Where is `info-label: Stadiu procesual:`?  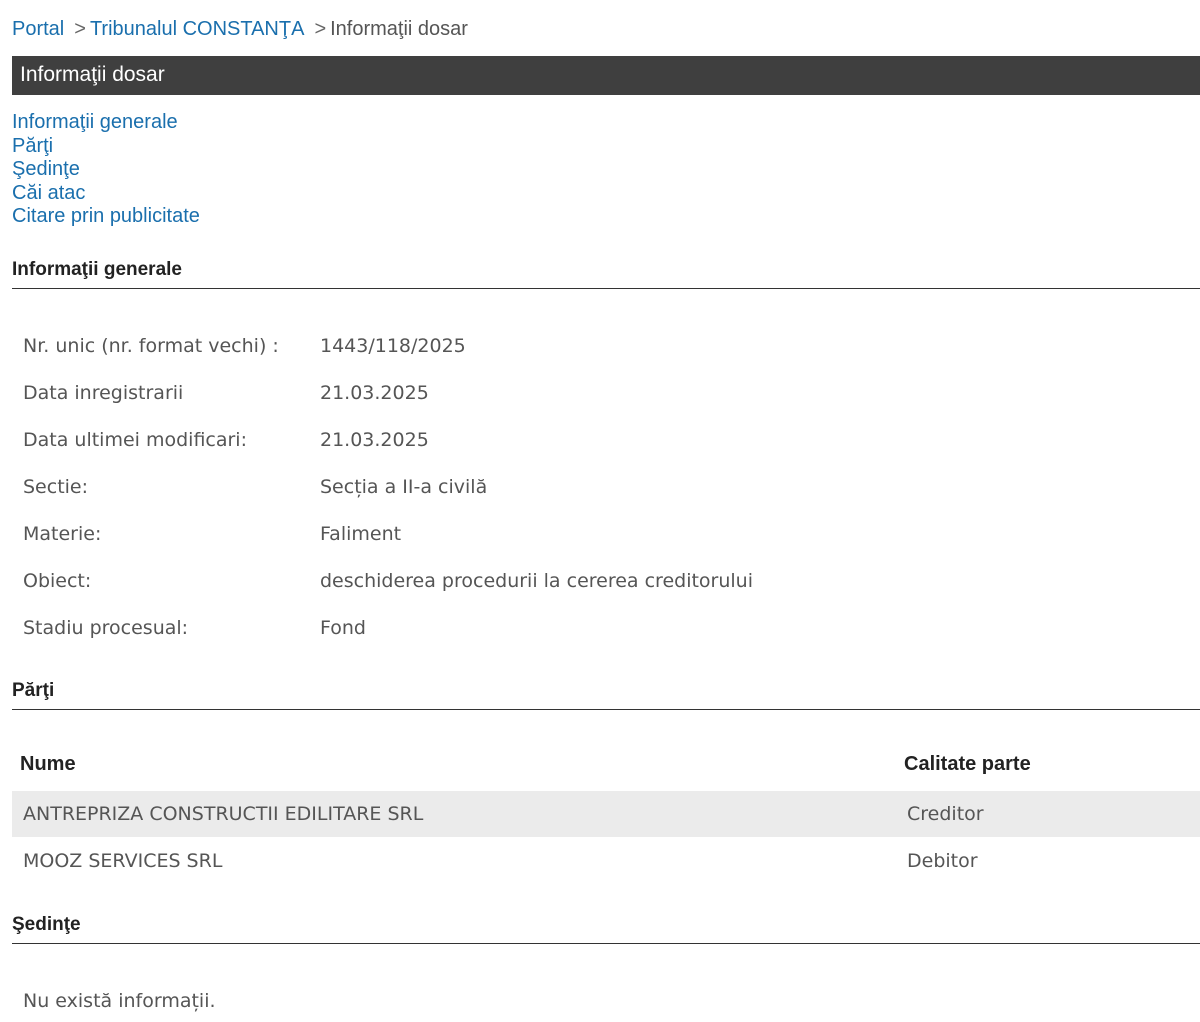
info-label: Stadiu procesual: is located at coordinates (106, 628).